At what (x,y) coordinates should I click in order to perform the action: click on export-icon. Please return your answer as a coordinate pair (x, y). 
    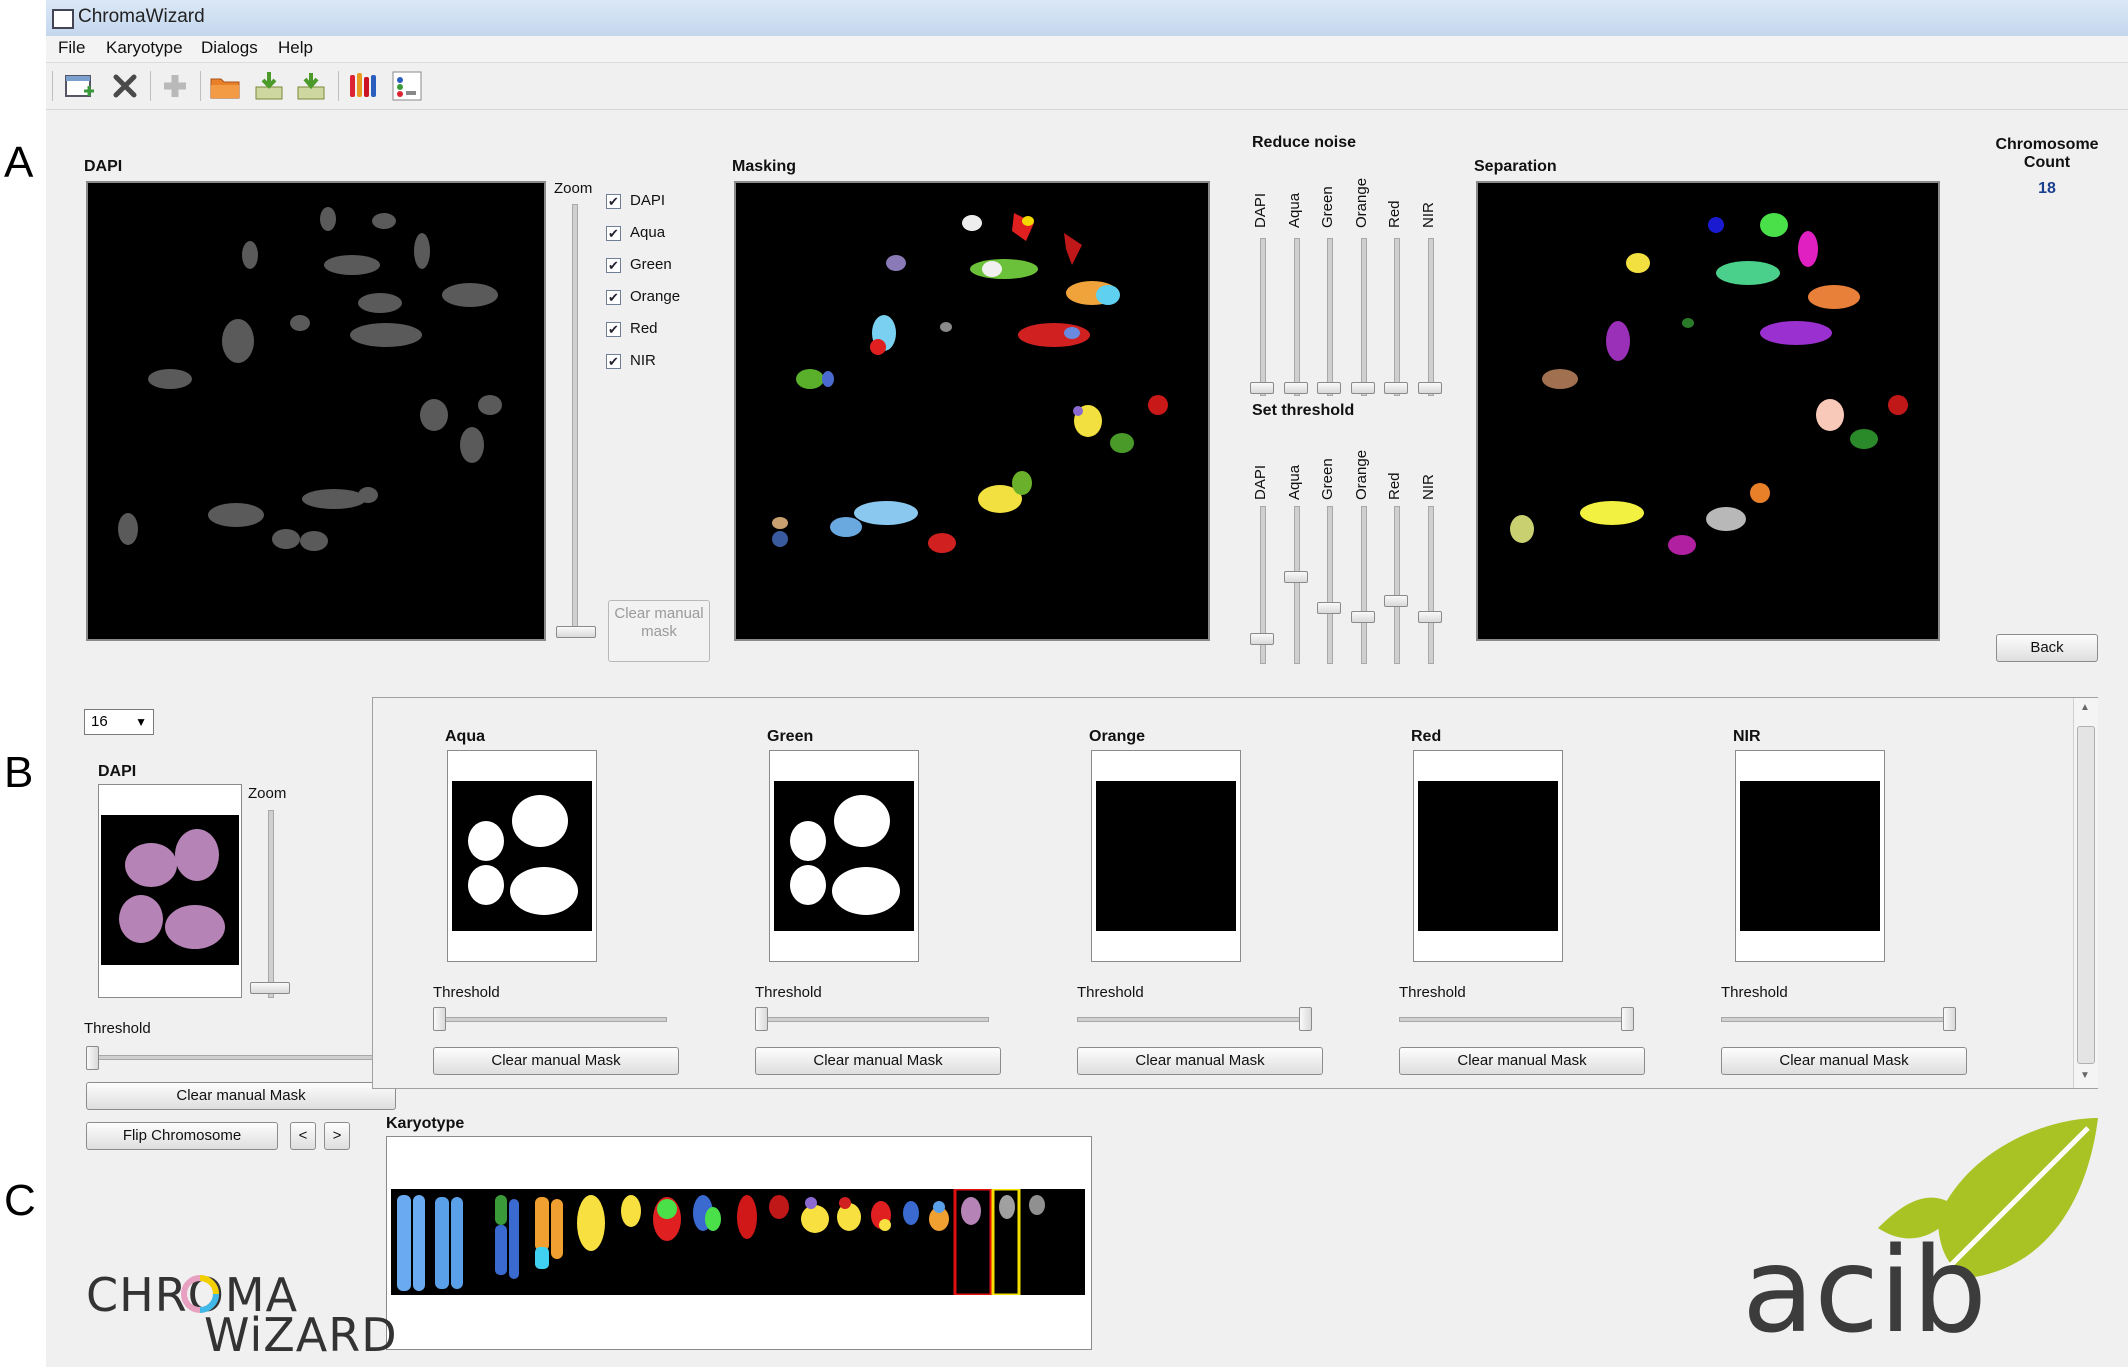
    Looking at the image, I should click on (311, 86).